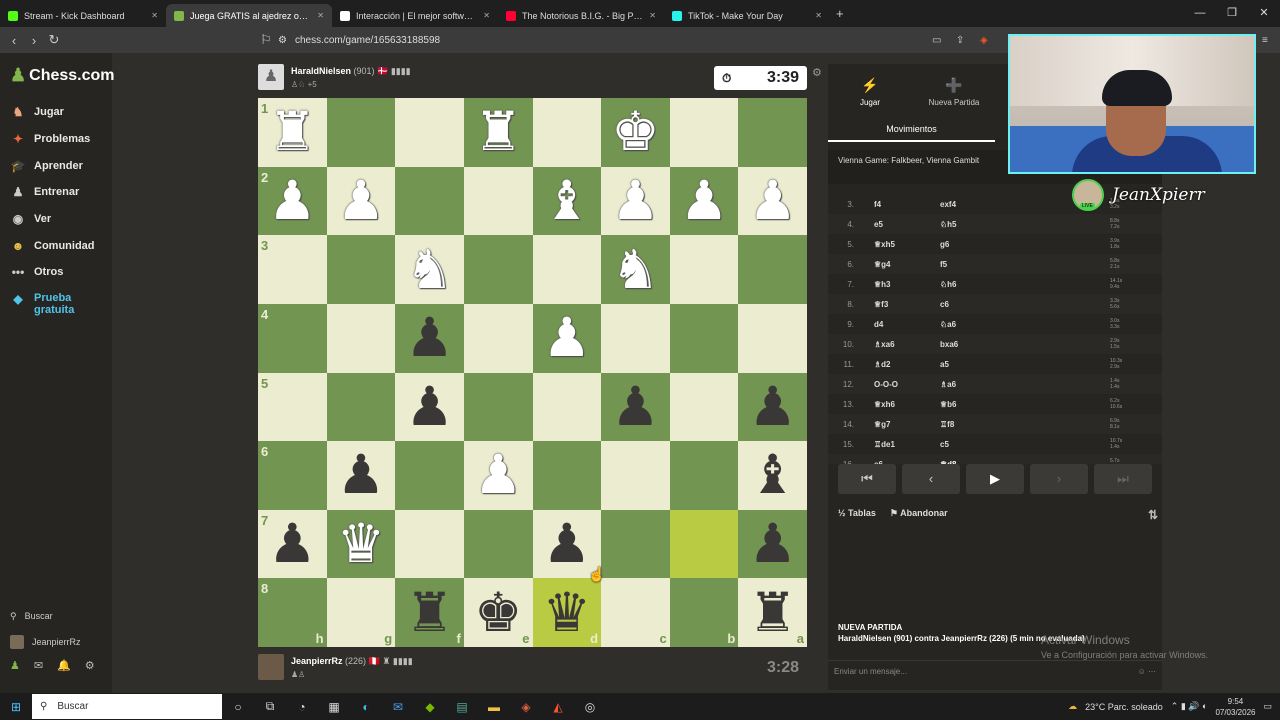 The height and width of the screenshot is (720, 1280). Describe the element at coordinates (1123, 479) in the screenshot. I see `last-move-button: ⏭` at that location.